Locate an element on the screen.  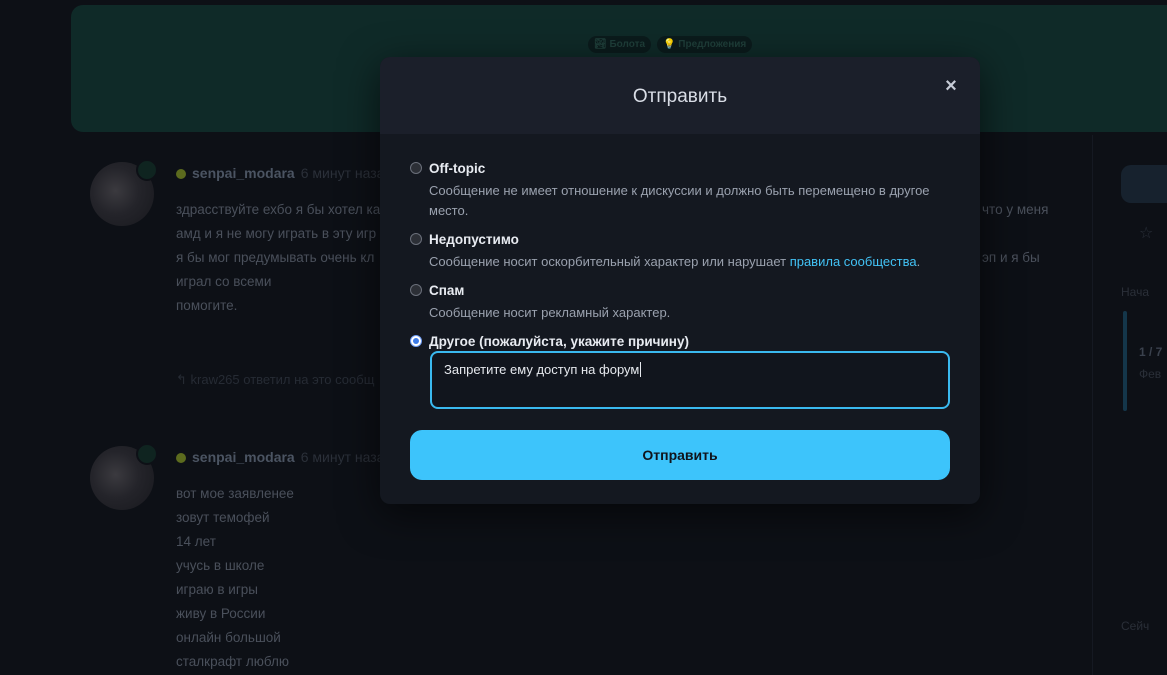
option-title: Другое (пожалуйста, укажите причину) is located at coordinates (559, 341).